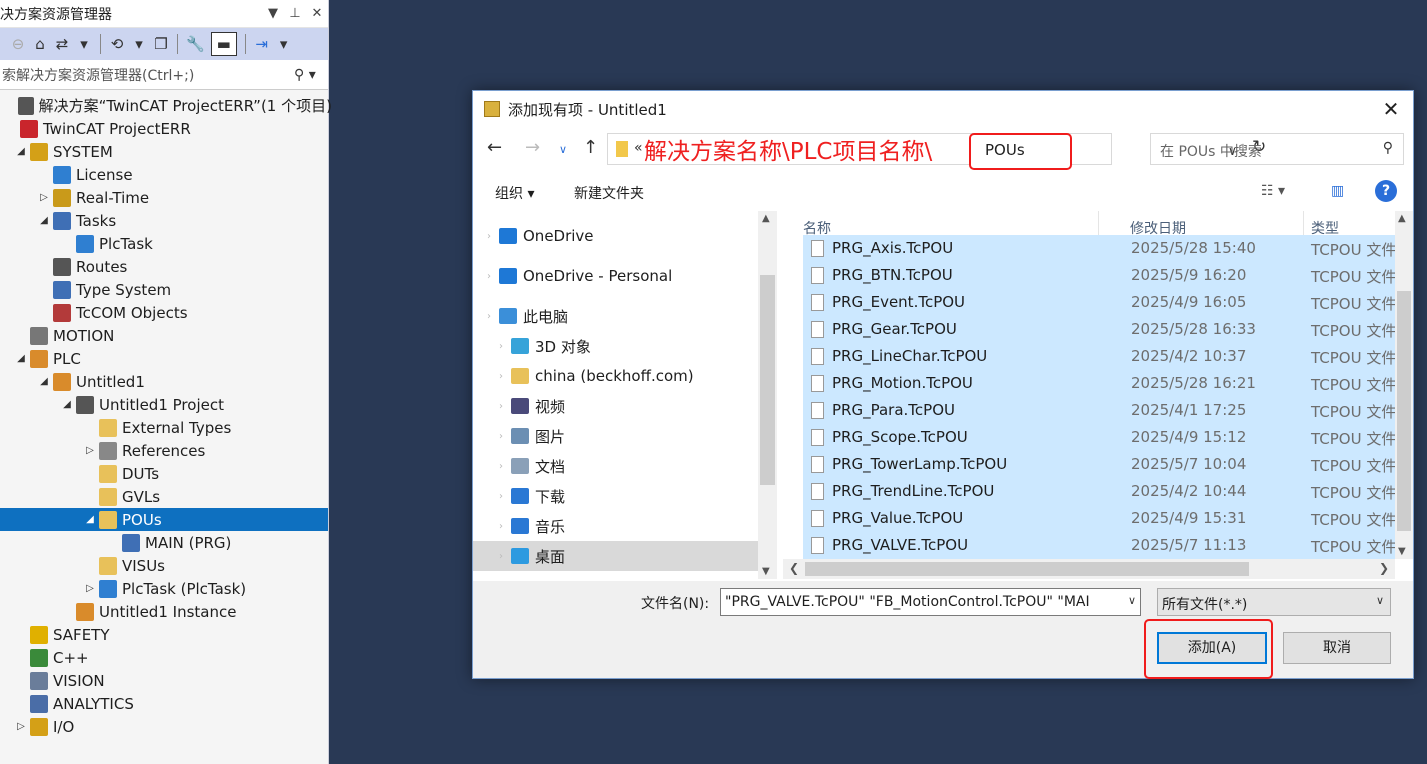 The image size is (1427, 764). What do you see at coordinates (164, 519) in the screenshot?
I see `tree-item: ◢ POUs` at bounding box center [164, 519].